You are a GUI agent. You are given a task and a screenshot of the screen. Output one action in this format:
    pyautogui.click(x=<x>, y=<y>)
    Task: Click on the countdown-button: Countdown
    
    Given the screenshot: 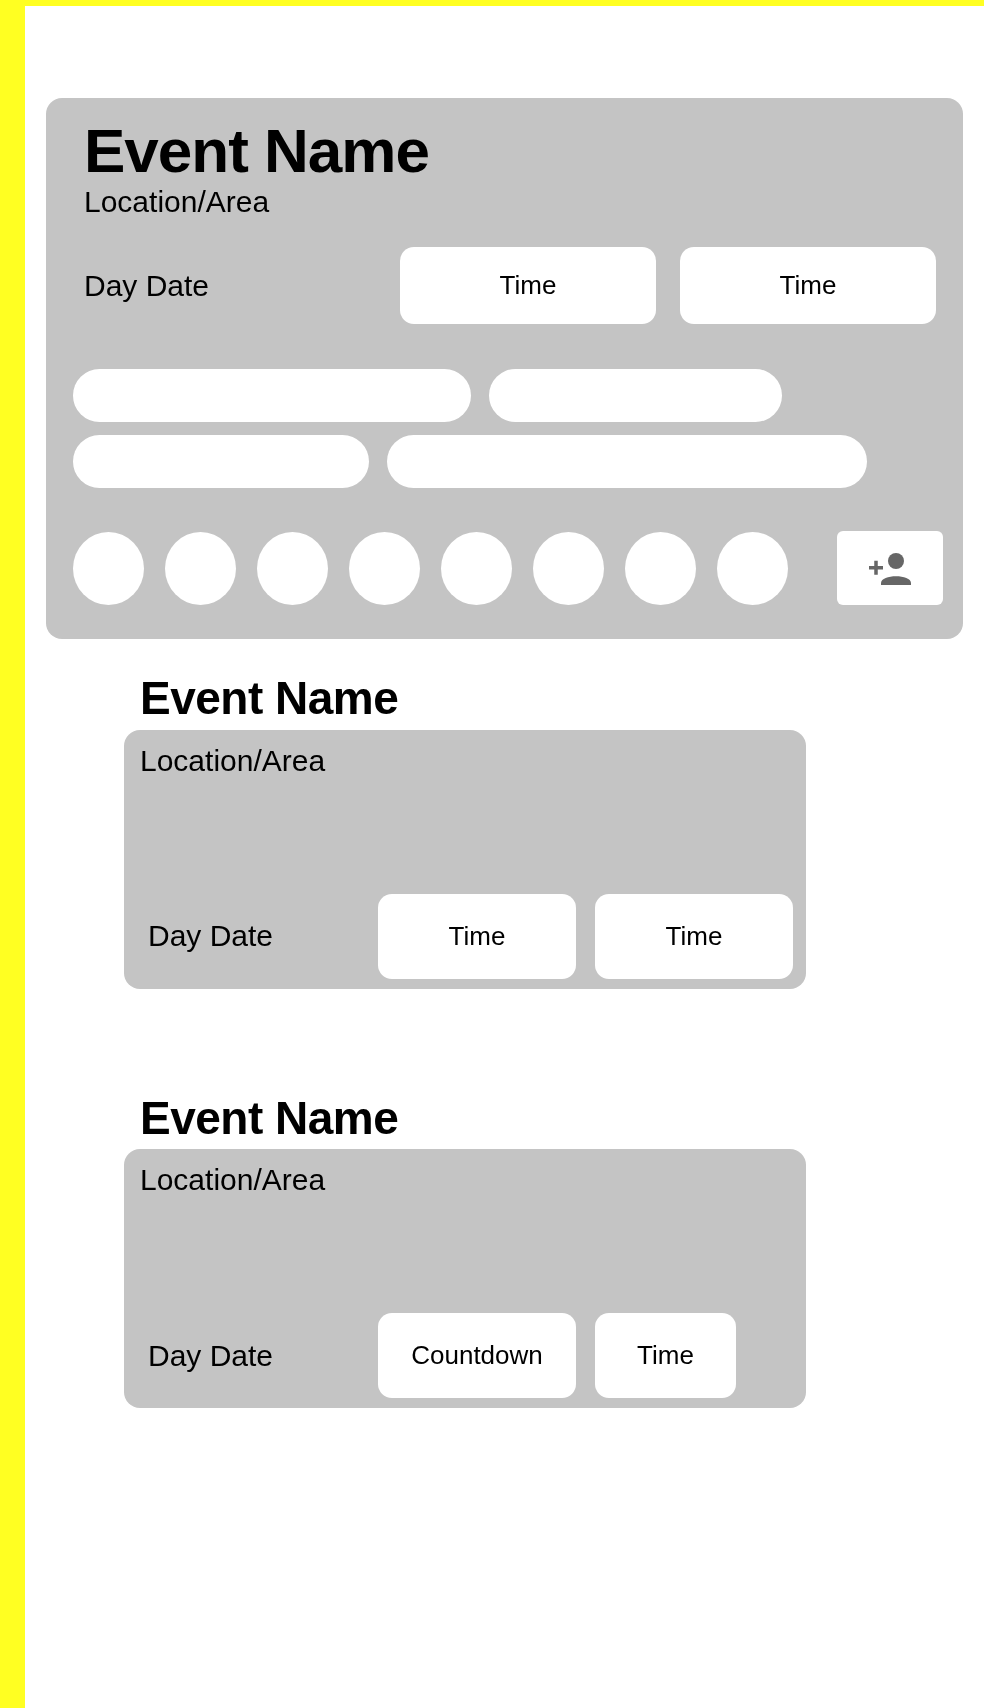 What is the action you would take?
    pyautogui.click(x=477, y=1356)
    